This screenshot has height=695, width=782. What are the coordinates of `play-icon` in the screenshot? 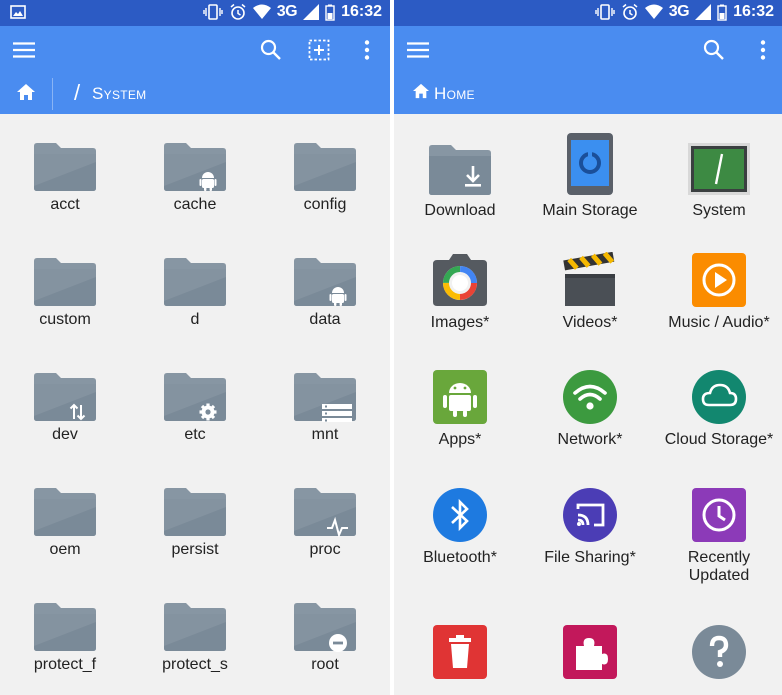 It's located at (718, 280).